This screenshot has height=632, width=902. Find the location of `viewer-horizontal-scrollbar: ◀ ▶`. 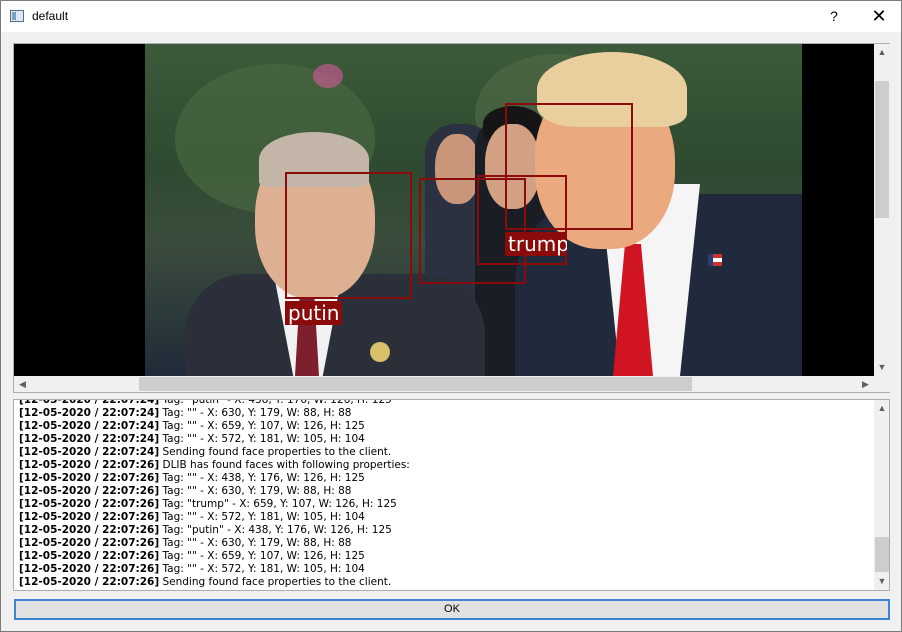

viewer-horizontal-scrollbar: ◀ ▶ is located at coordinates (444, 384).